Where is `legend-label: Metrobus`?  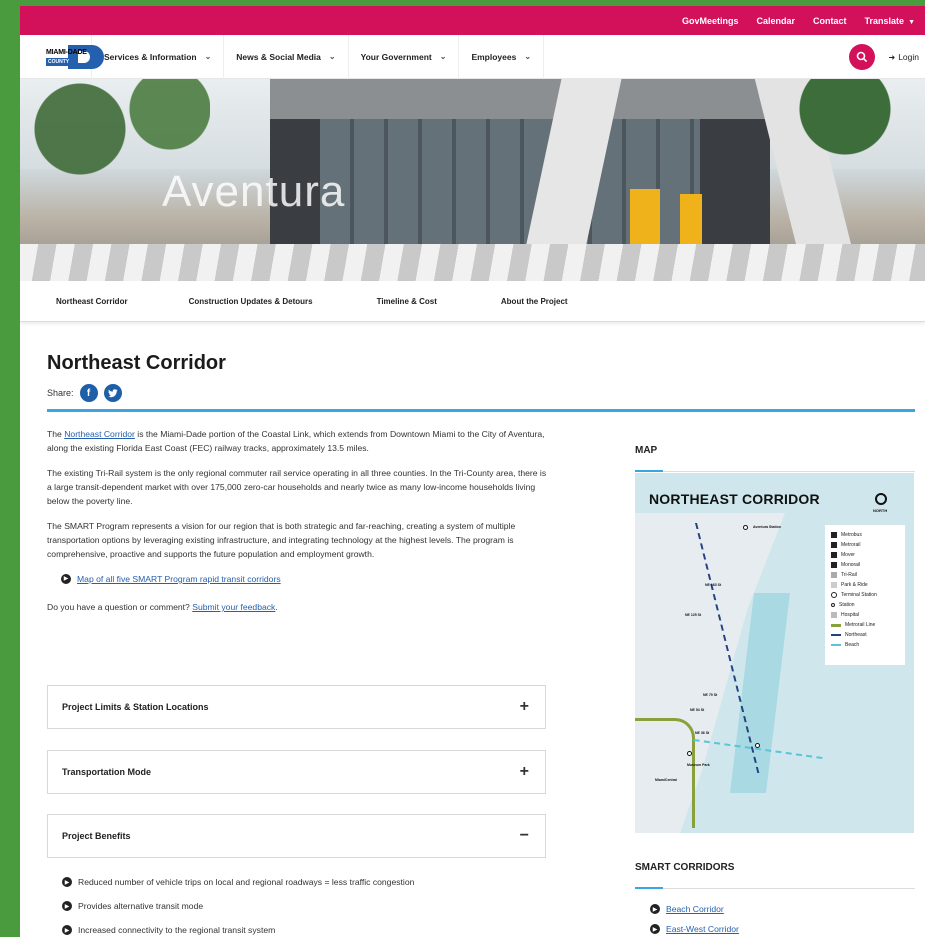 legend-label: Metrobus is located at coordinates (851, 535).